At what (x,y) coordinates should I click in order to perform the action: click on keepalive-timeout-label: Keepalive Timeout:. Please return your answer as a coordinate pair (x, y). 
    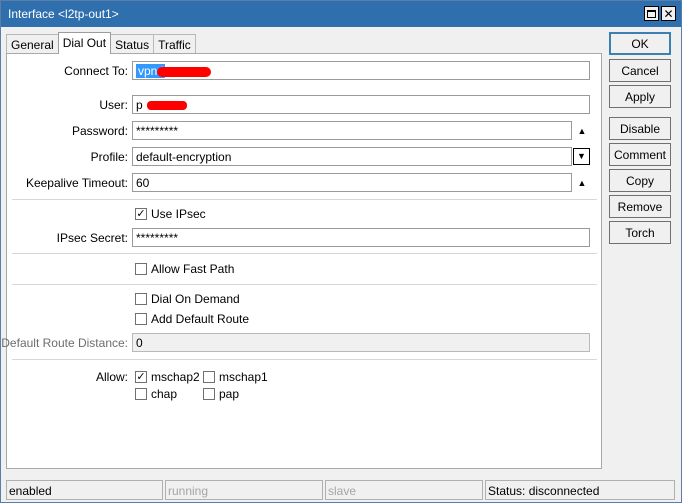
    Looking at the image, I should click on (76, 183).